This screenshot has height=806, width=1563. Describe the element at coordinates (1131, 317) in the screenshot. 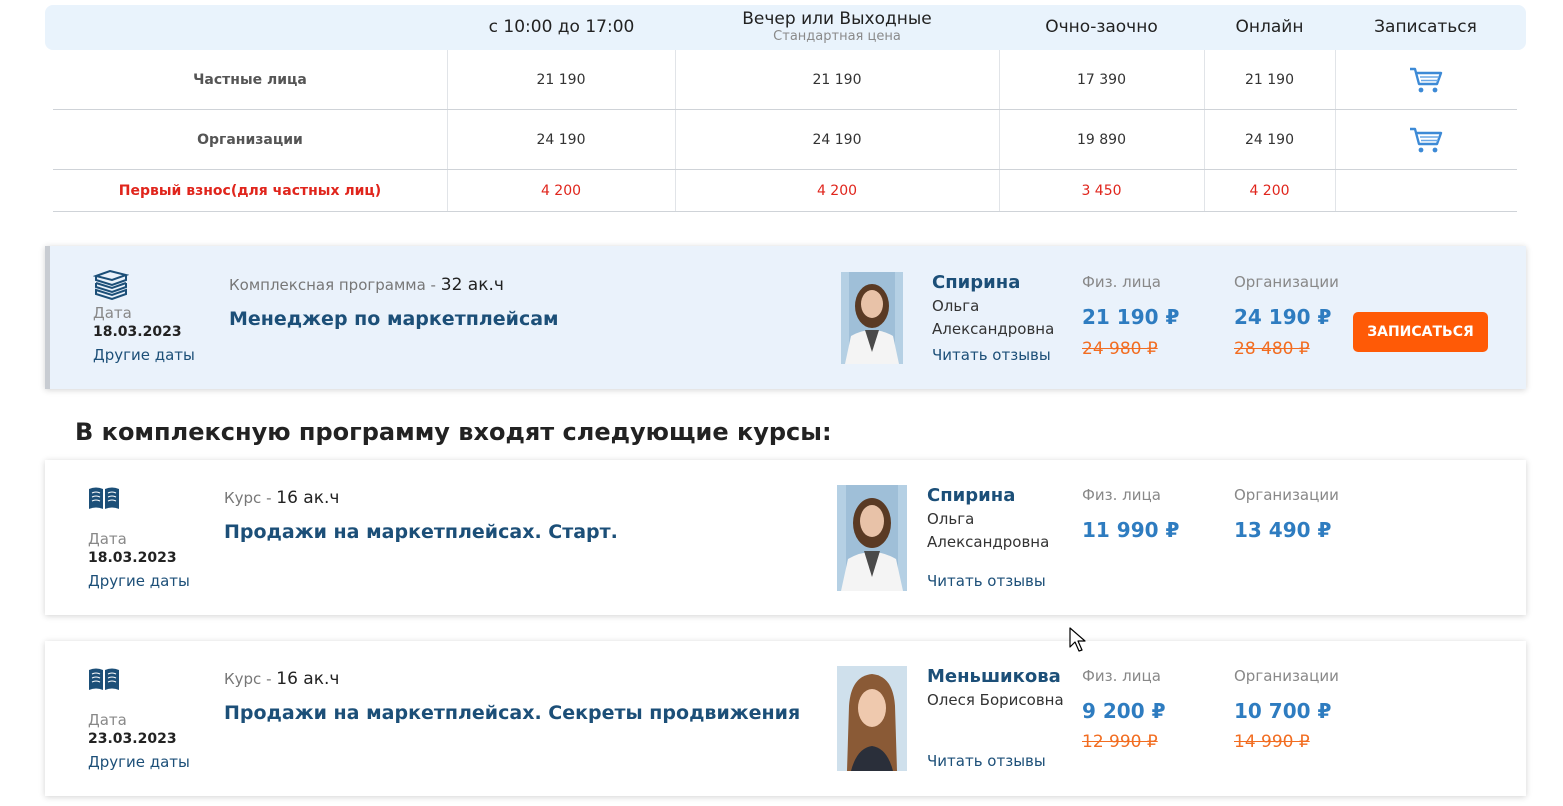

I see `price-individual: 21 190 ₽` at that location.